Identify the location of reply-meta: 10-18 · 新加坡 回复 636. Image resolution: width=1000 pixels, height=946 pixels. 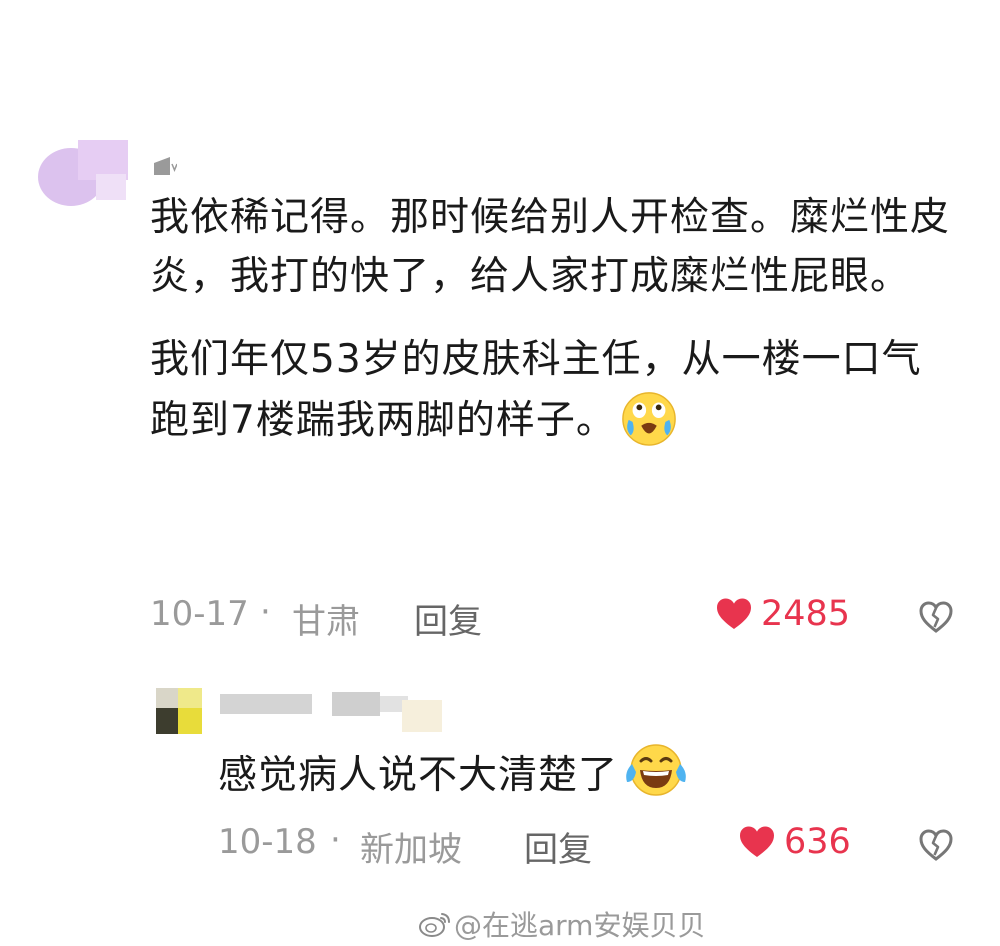
(594, 846).